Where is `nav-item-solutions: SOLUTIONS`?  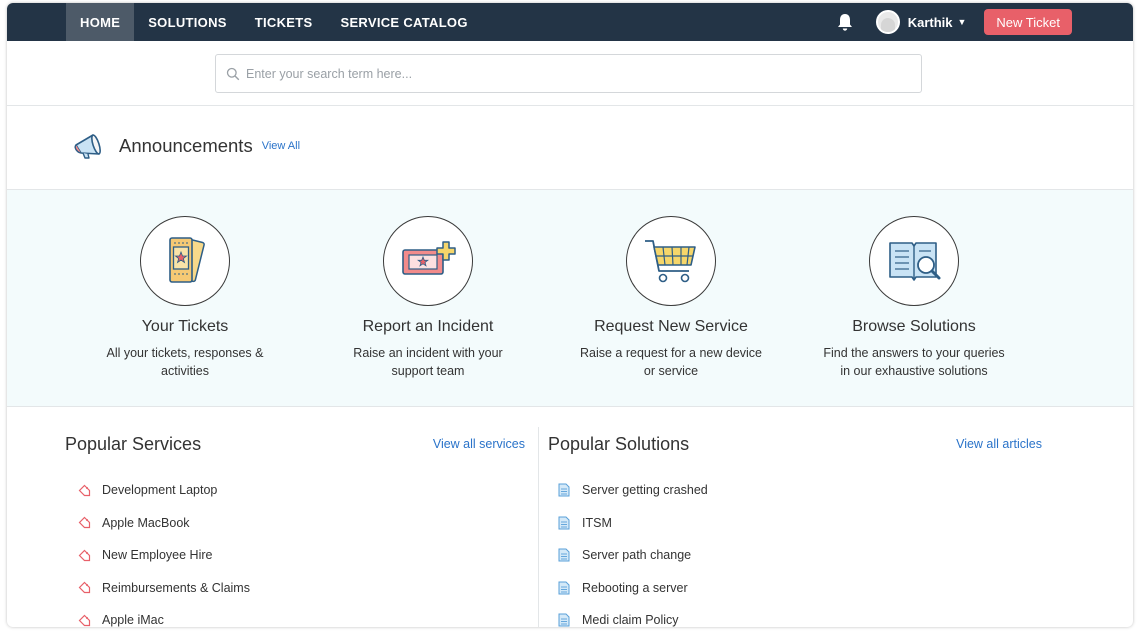 nav-item-solutions: SOLUTIONS is located at coordinates (187, 22).